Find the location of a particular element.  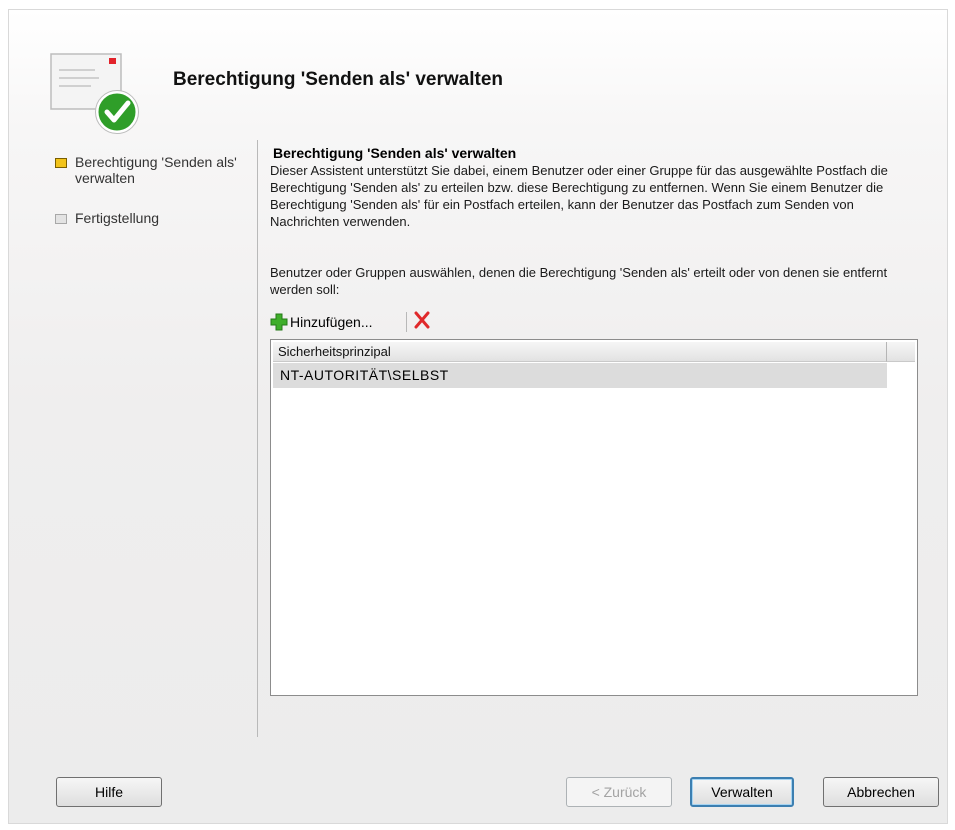

section-title: Berechtigung 'Senden als' verwalten is located at coordinates (395, 153).